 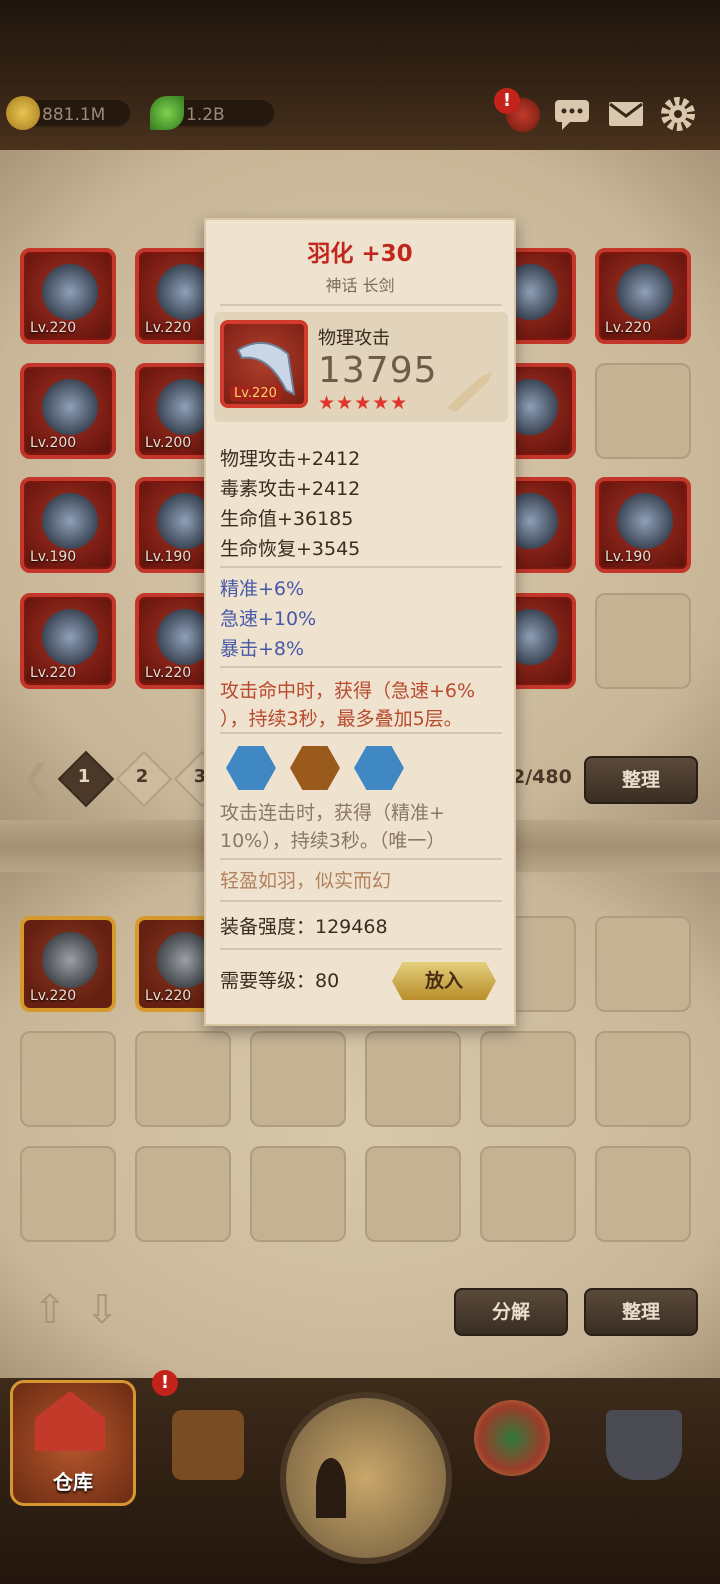 What do you see at coordinates (70, 292) in the screenshot?
I see `skull-armor-icon` at bounding box center [70, 292].